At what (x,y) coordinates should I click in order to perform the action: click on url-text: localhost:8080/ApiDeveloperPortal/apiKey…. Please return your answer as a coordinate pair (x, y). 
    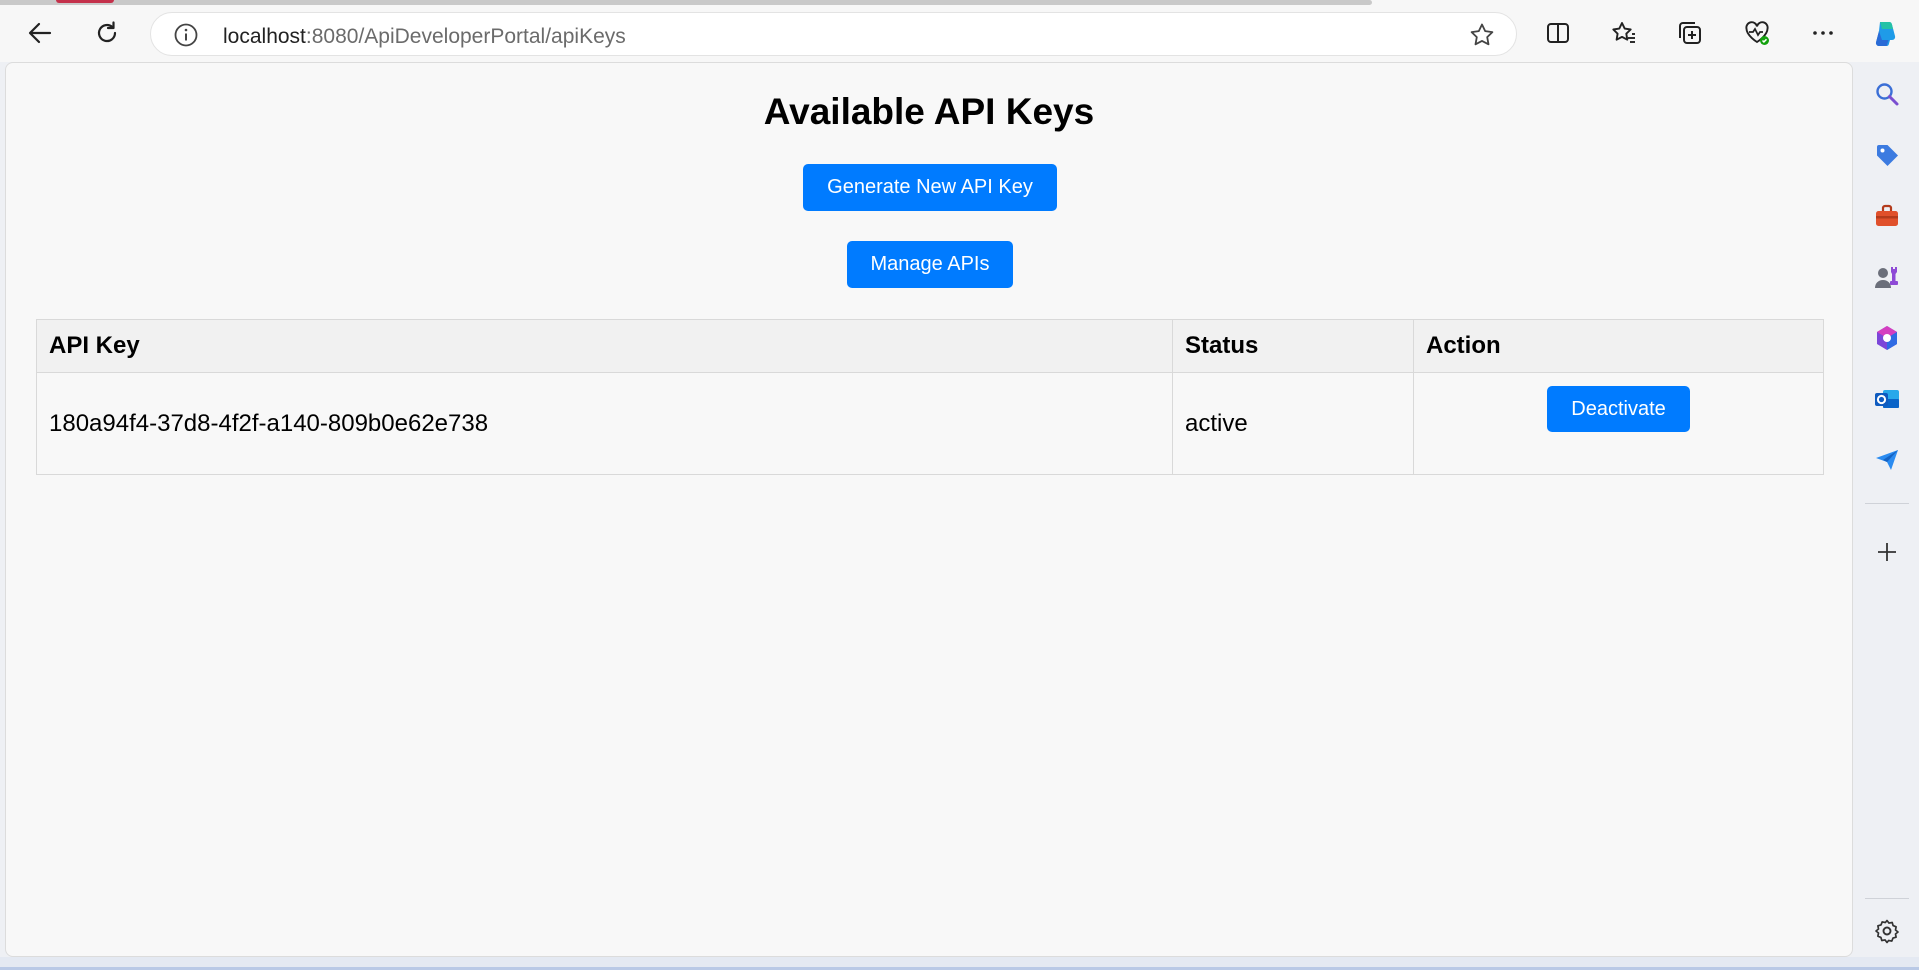
    Looking at the image, I should click on (424, 37).